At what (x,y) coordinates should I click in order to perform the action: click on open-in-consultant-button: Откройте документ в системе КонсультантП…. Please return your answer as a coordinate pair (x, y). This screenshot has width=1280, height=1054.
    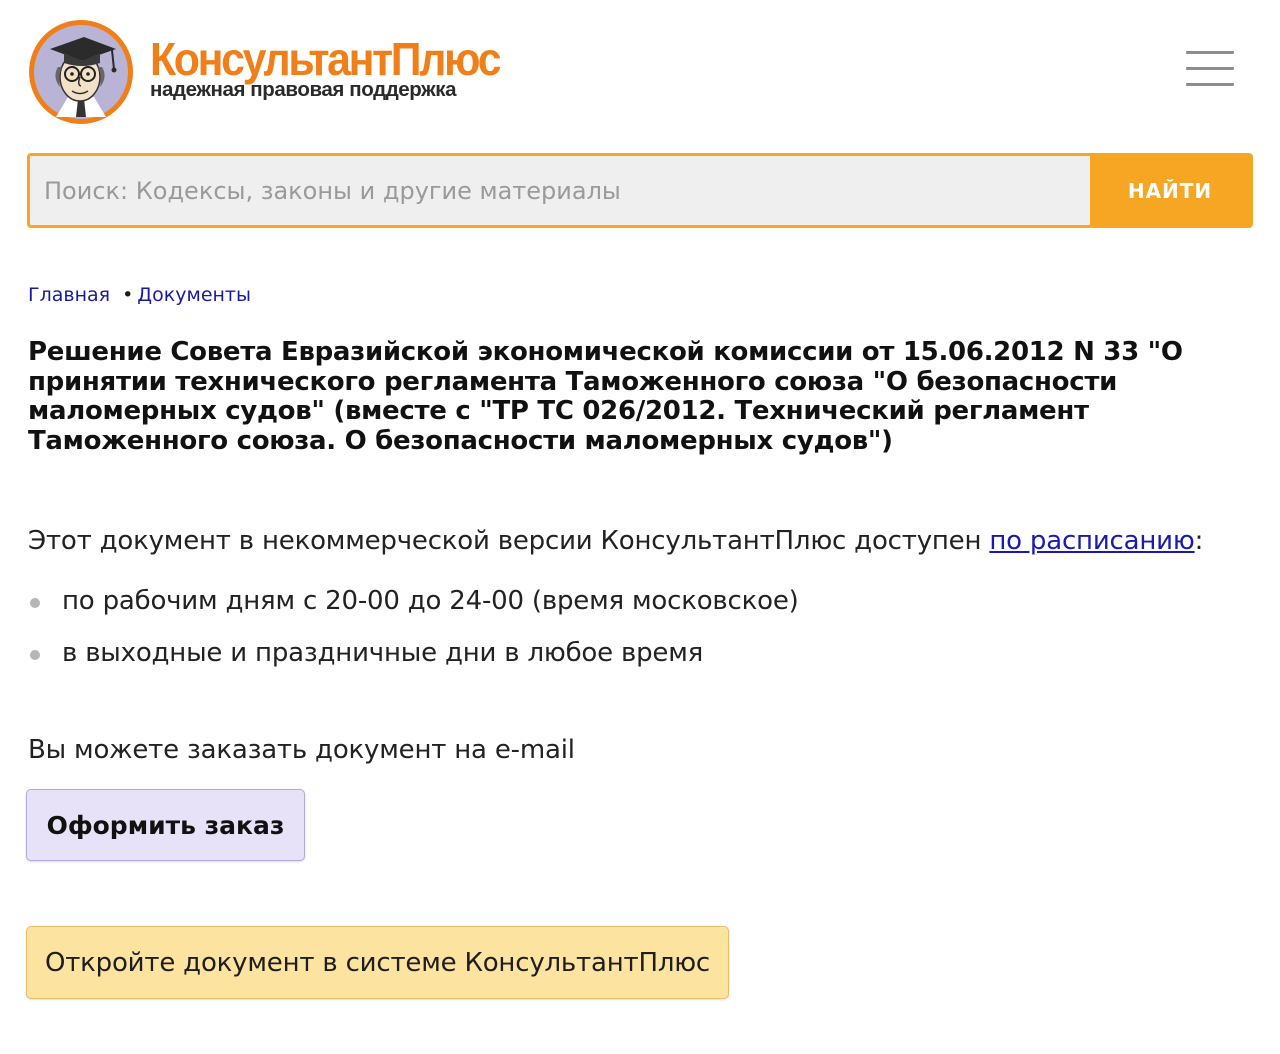
    Looking at the image, I should click on (377, 962).